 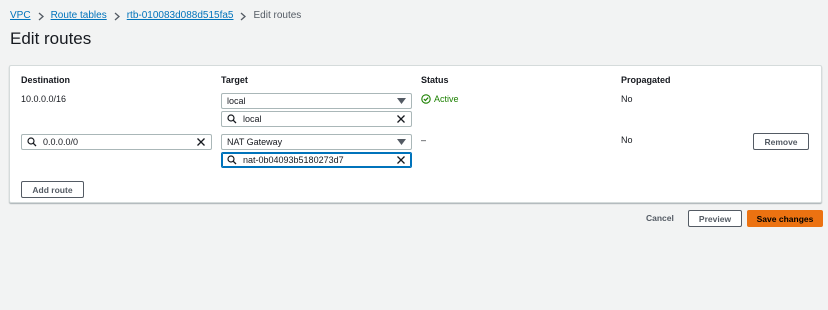 What do you see at coordinates (79, 16) in the screenshot?
I see `breadcrumb-route-tables: Route tables` at bounding box center [79, 16].